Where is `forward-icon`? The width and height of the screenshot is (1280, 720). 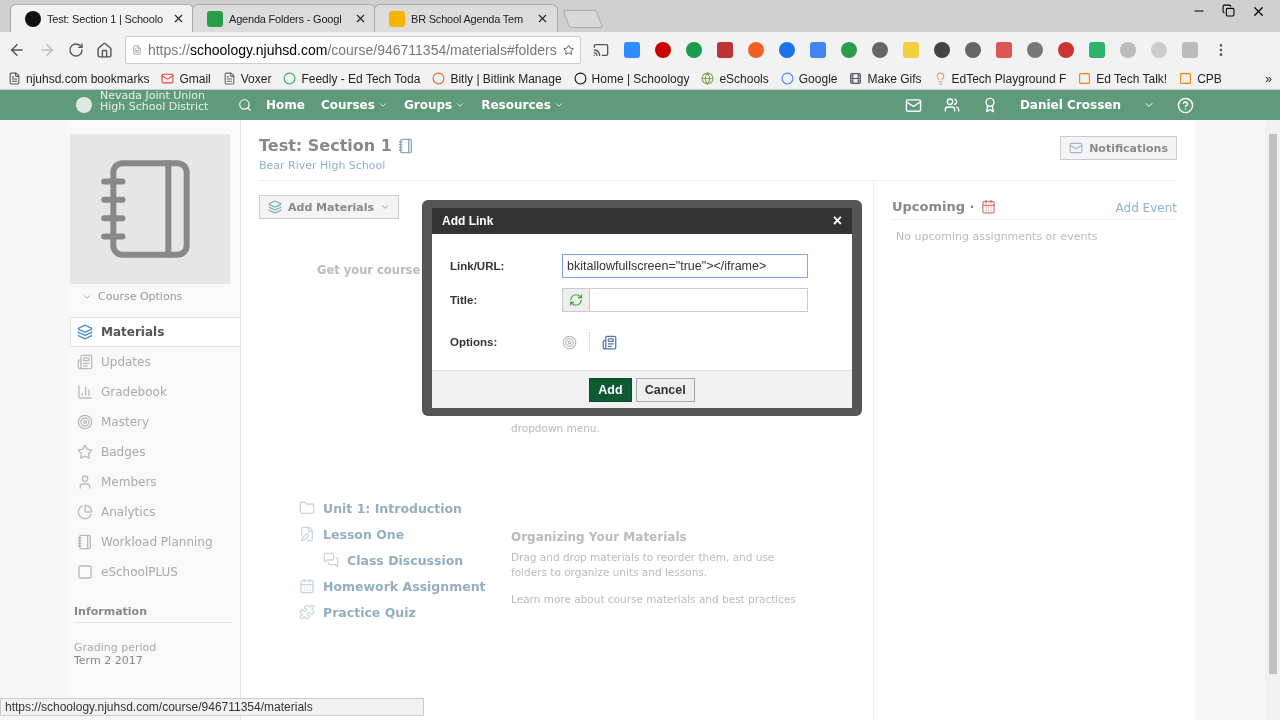
forward-icon is located at coordinates (47, 50).